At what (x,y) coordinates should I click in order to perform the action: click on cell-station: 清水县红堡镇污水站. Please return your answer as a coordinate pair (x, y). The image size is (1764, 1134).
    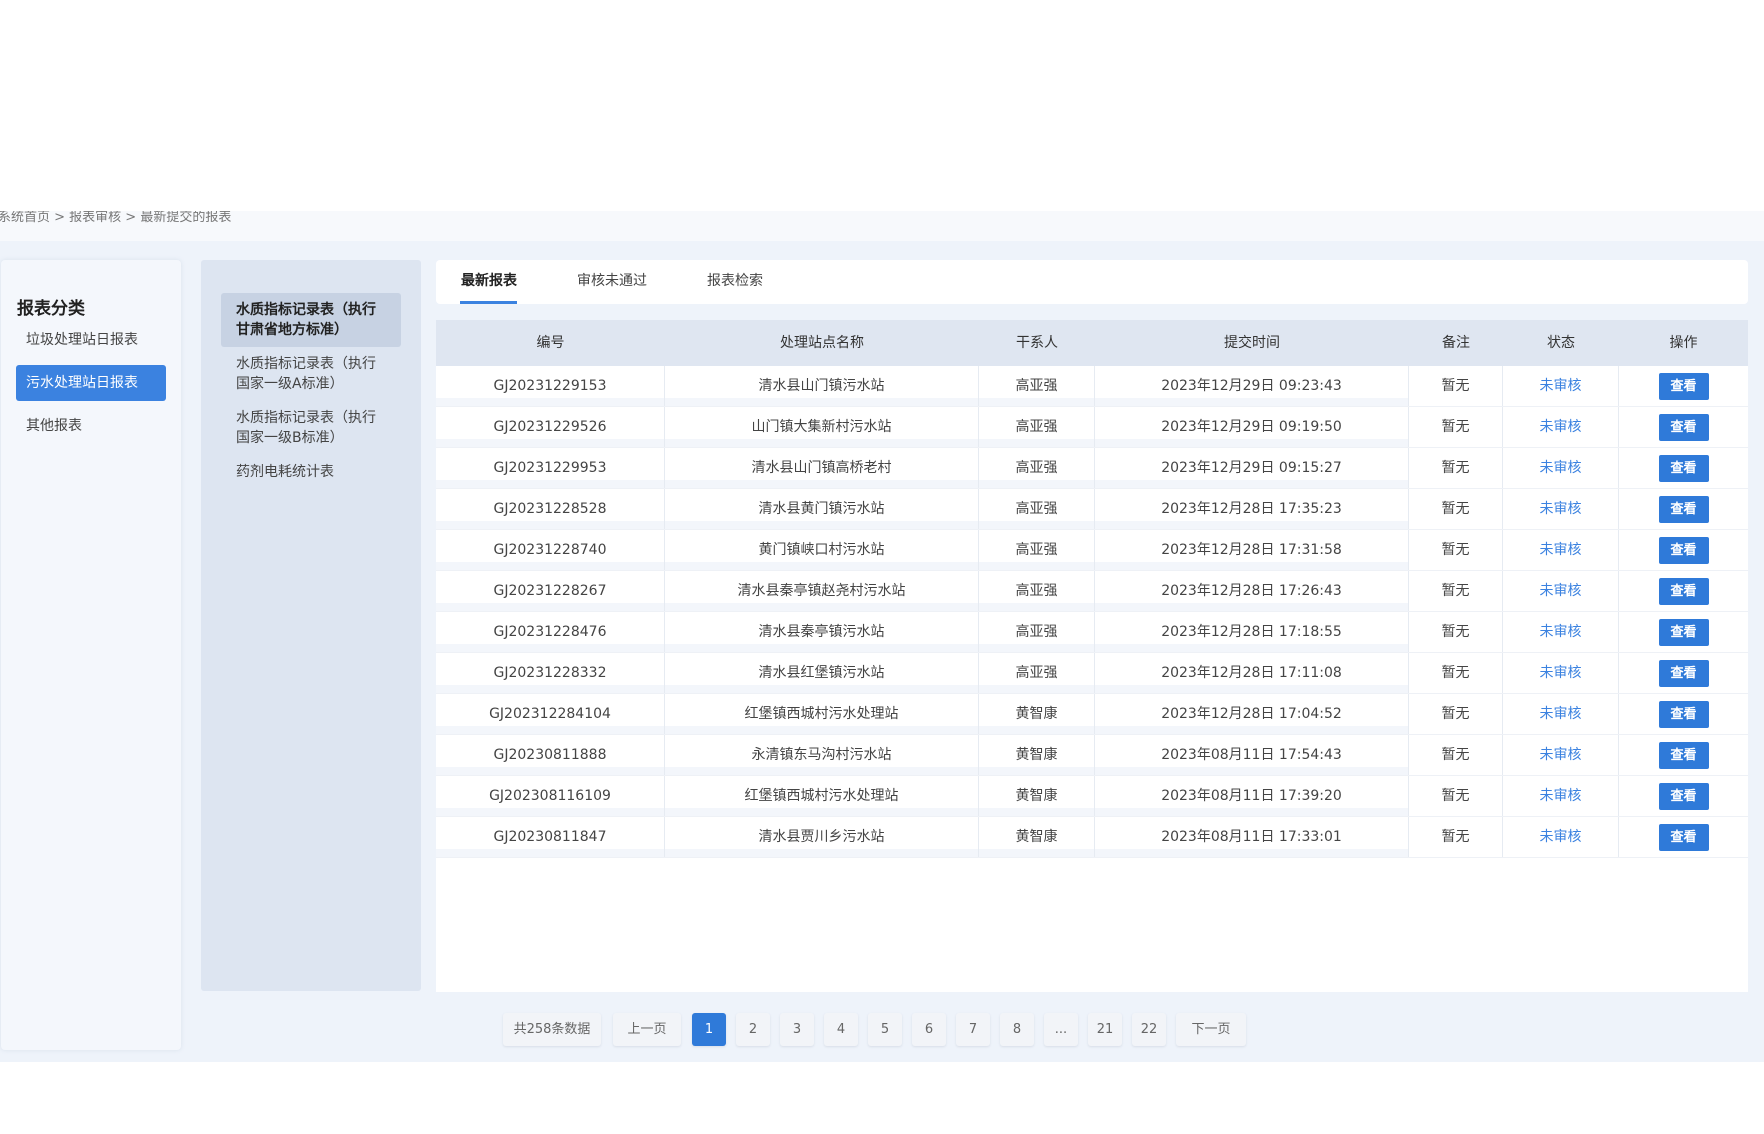
    Looking at the image, I should click on (822, 673).